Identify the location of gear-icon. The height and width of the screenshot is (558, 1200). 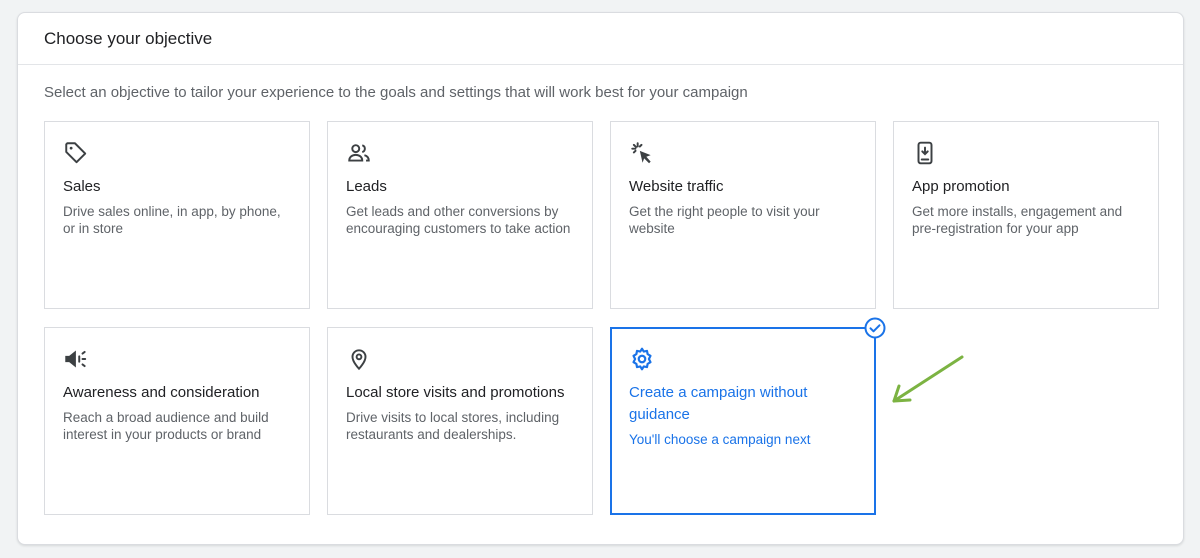
(642, 359).